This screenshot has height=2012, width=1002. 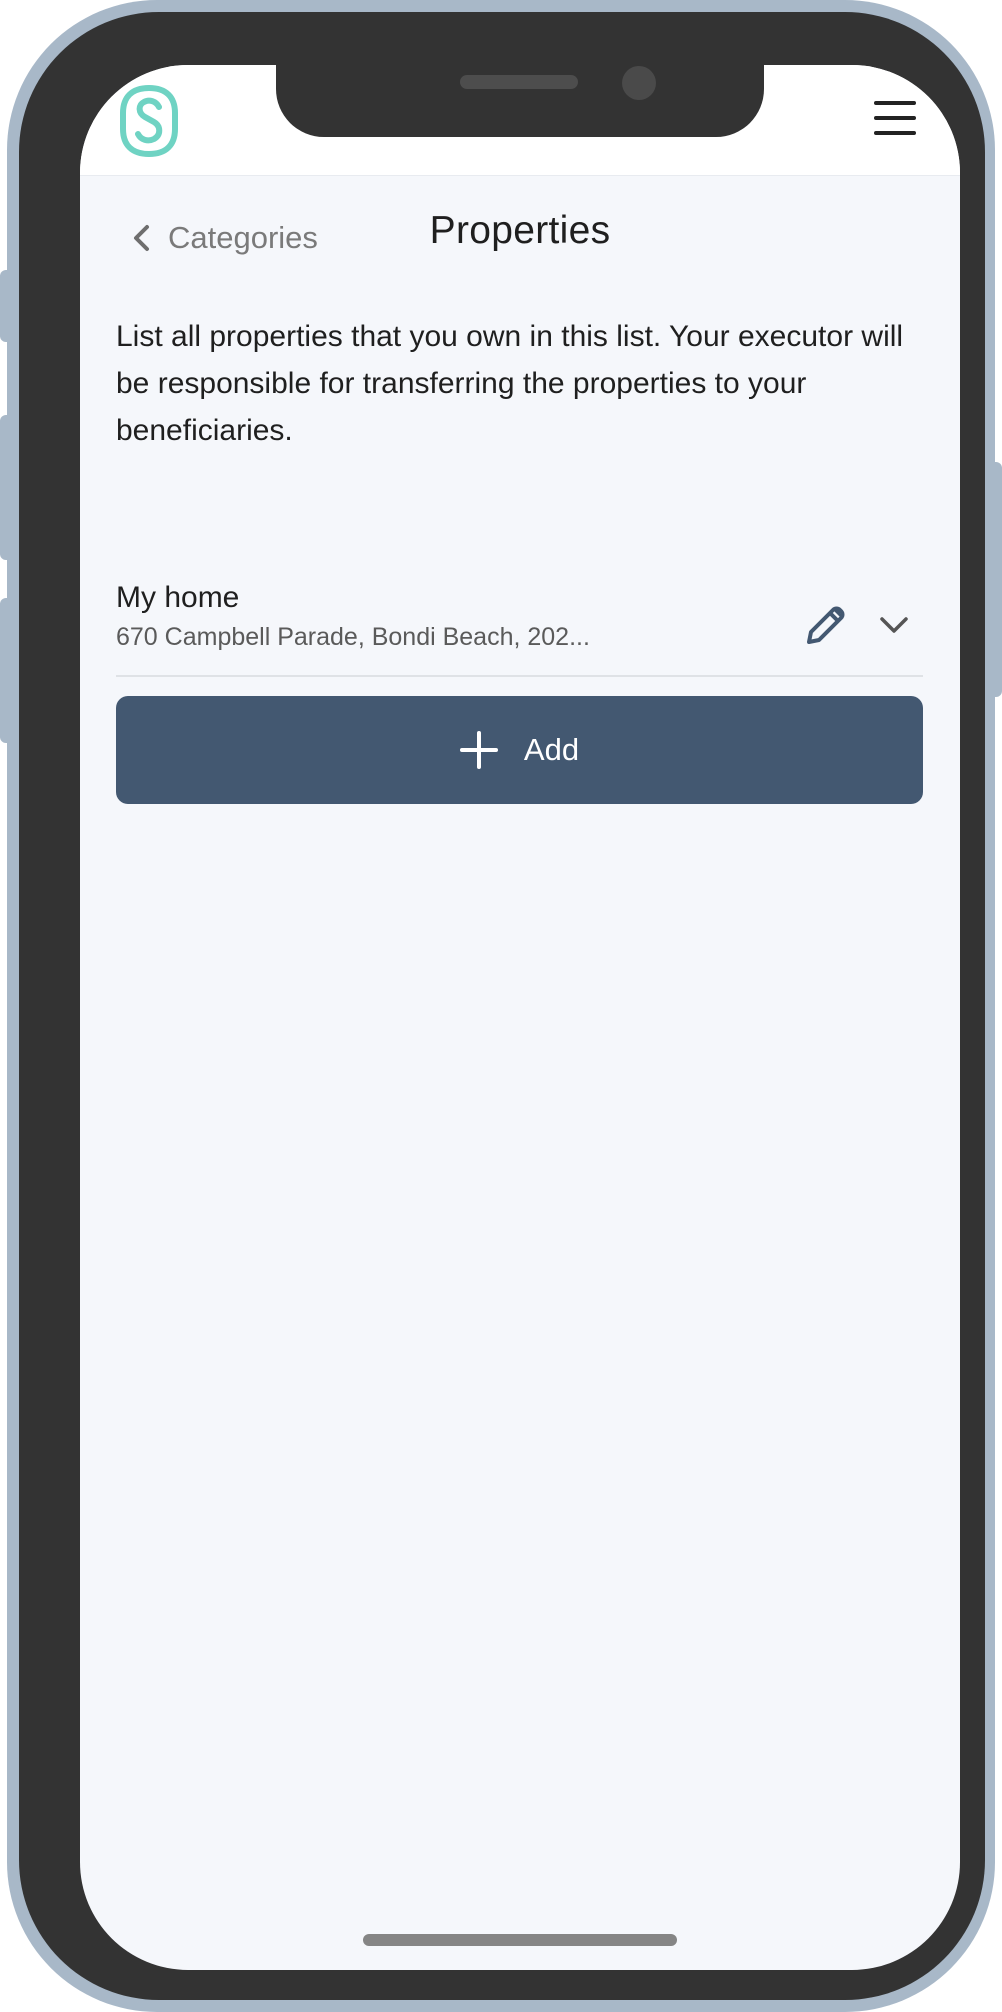 I want to click on page-title: Properties, so click(x=520, y=230).